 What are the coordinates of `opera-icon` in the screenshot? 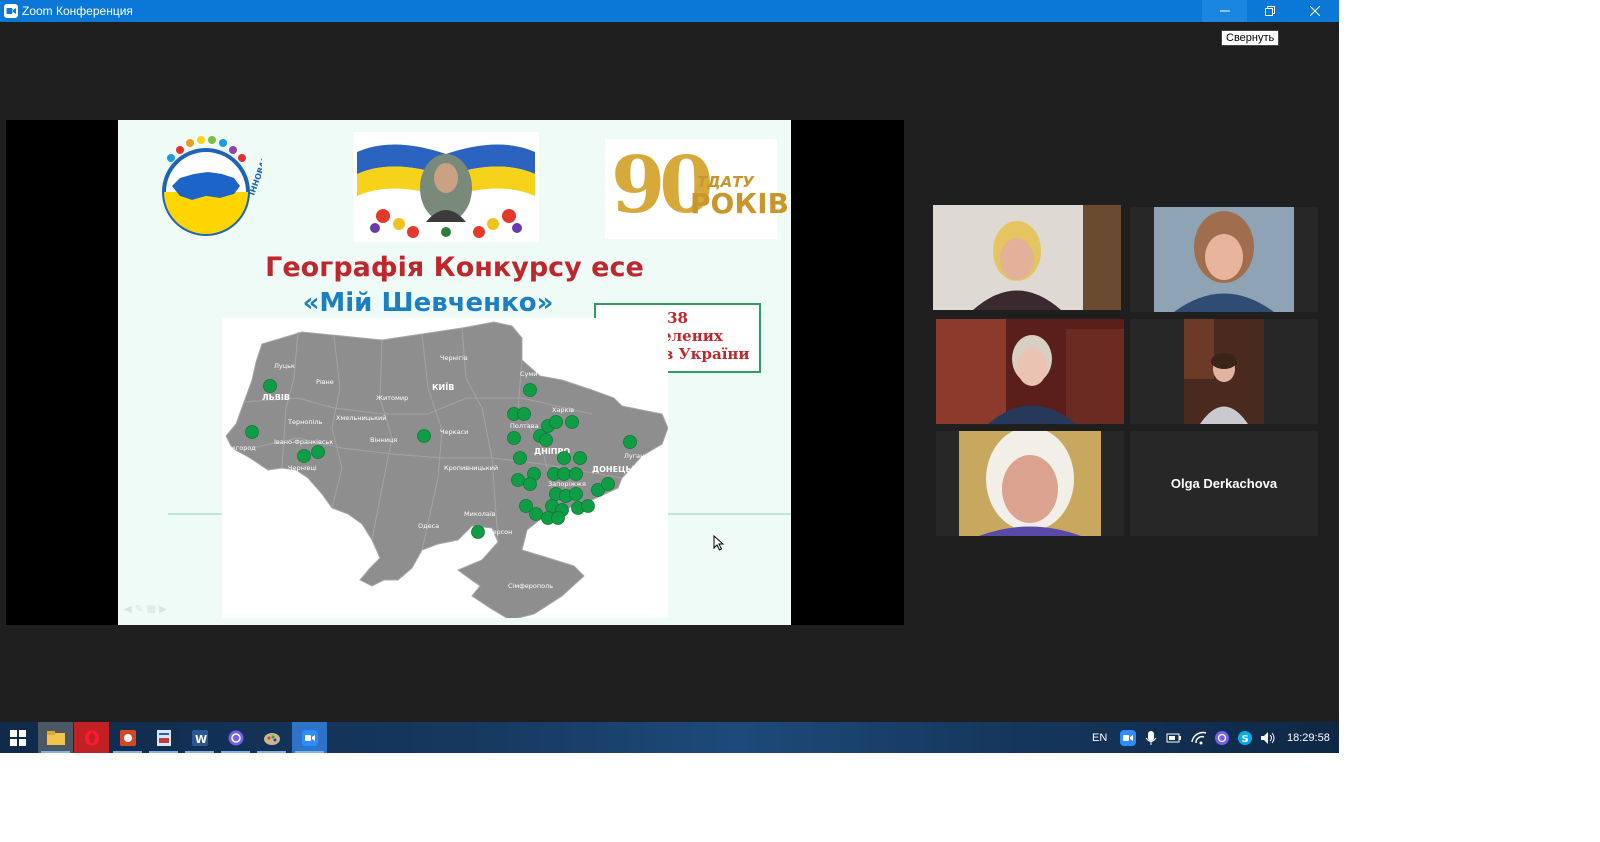 It's located at (91, 737).